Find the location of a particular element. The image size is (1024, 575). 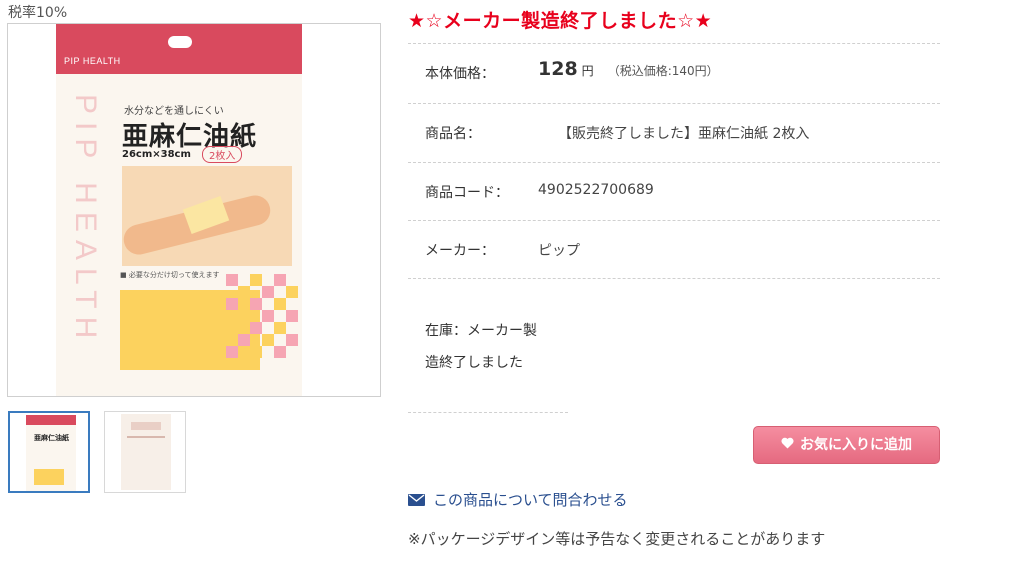

package-count-badge: 2枚入 is located at coordinates (222, 154).